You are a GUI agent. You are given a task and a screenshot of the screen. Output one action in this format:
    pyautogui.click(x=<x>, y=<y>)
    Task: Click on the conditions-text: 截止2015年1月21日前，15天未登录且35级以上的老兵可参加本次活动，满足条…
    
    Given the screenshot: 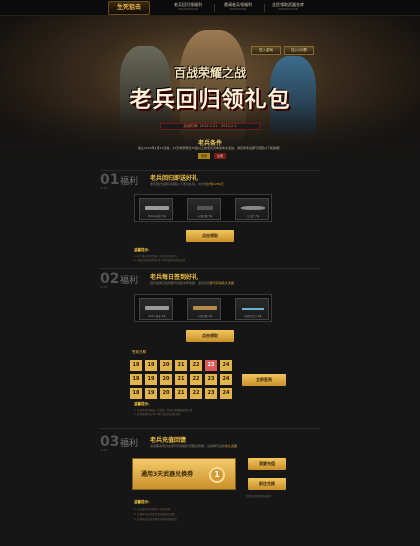 What is the action you would take?
    pyautogui.click(x=210, y=148)
    